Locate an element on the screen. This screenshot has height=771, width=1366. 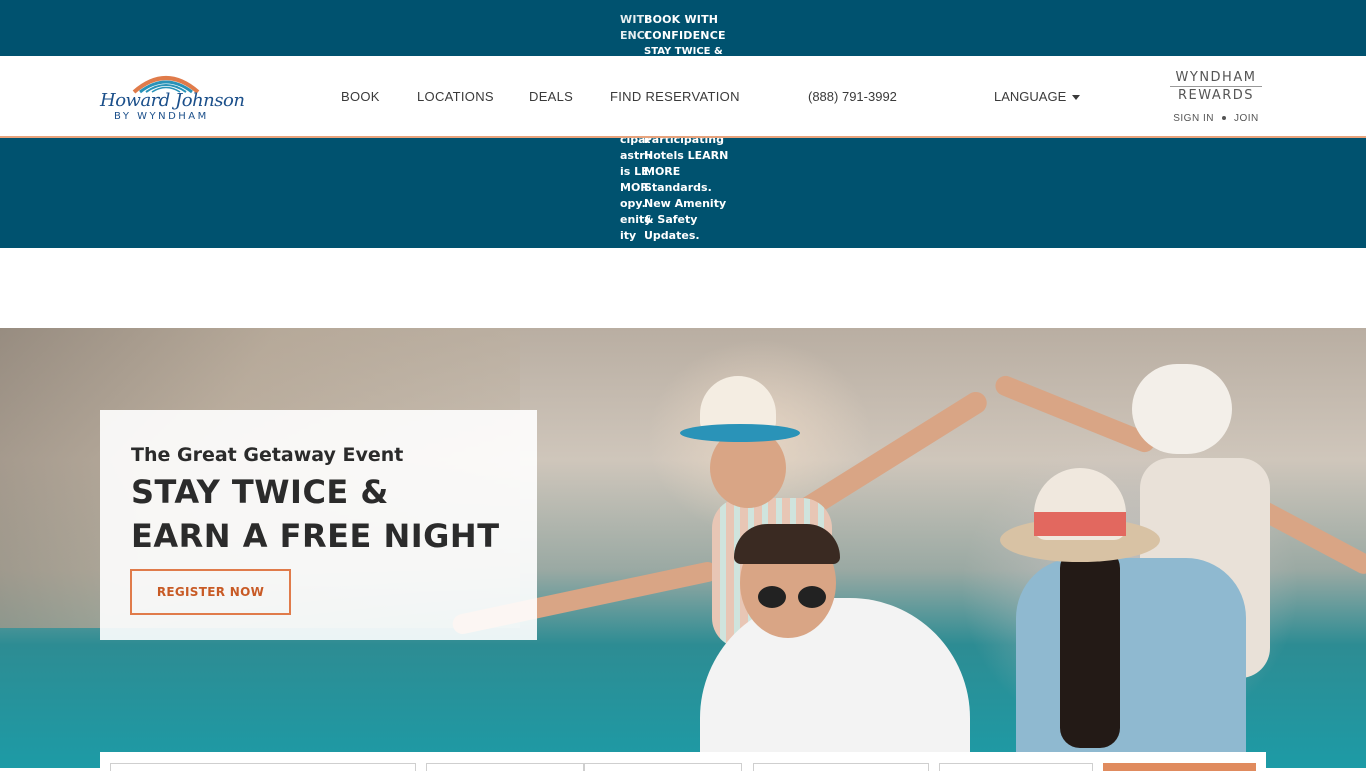
promo-more-link: MORE is located at coordinates (662, 171).